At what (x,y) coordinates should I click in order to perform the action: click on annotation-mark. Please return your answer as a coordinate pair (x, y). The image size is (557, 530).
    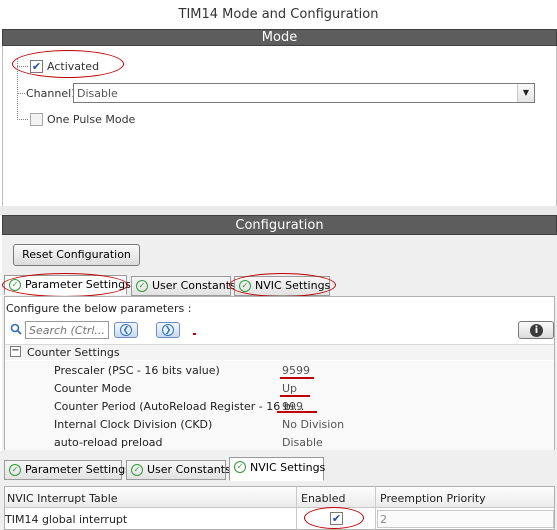
    Looking at the image, I should click on (194, 334).